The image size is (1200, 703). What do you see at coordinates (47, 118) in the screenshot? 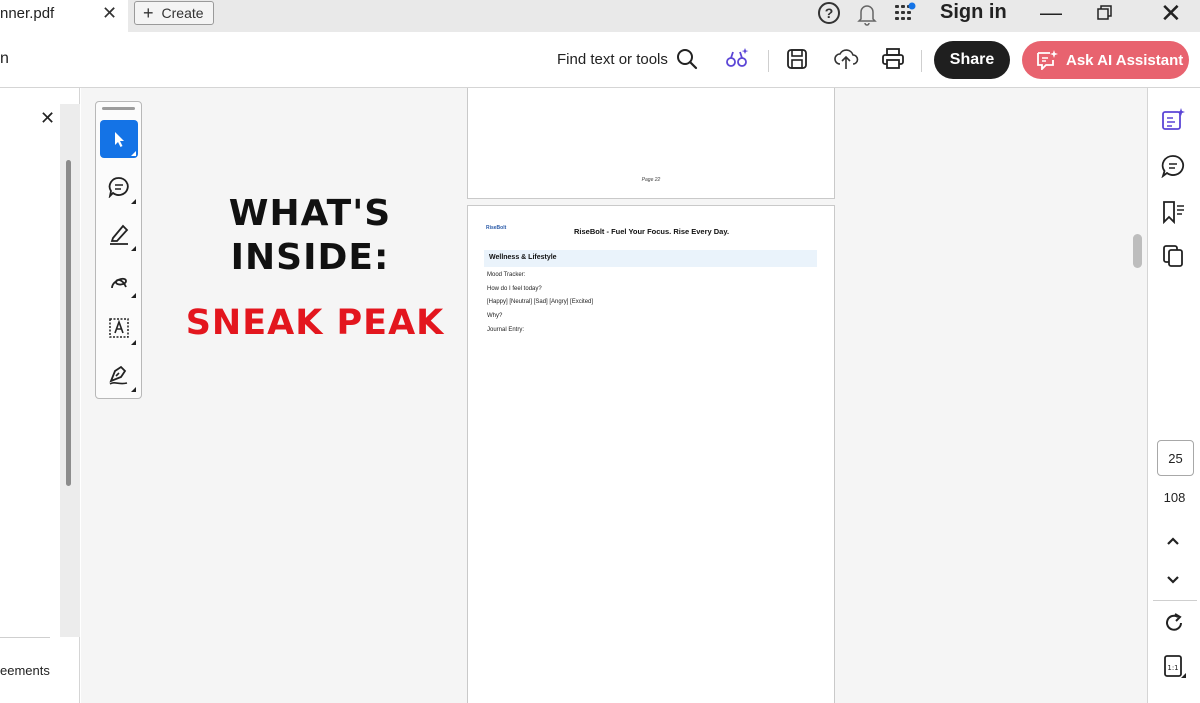
I see `close-panel-icon: ✕` at bounding box center [47, 118].